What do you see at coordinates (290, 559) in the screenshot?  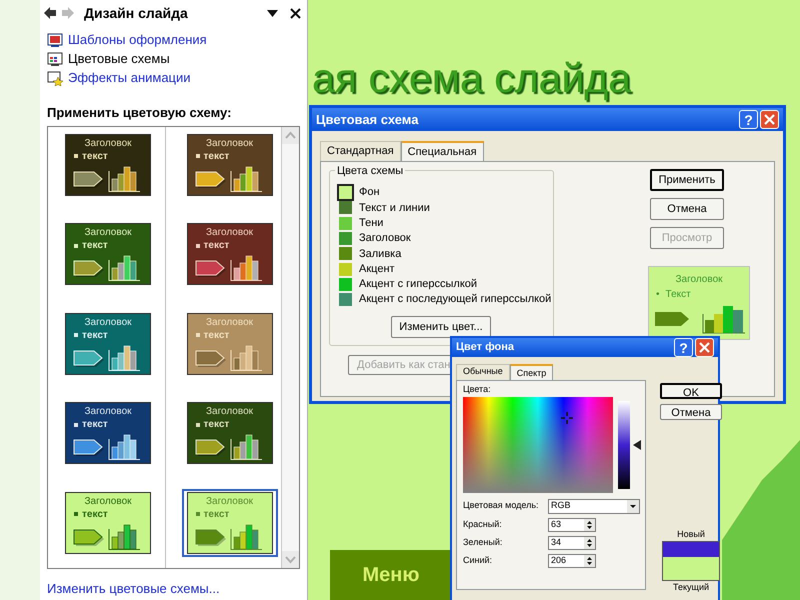 I see `scroll-down-icon` at bounding box center [290, 559].